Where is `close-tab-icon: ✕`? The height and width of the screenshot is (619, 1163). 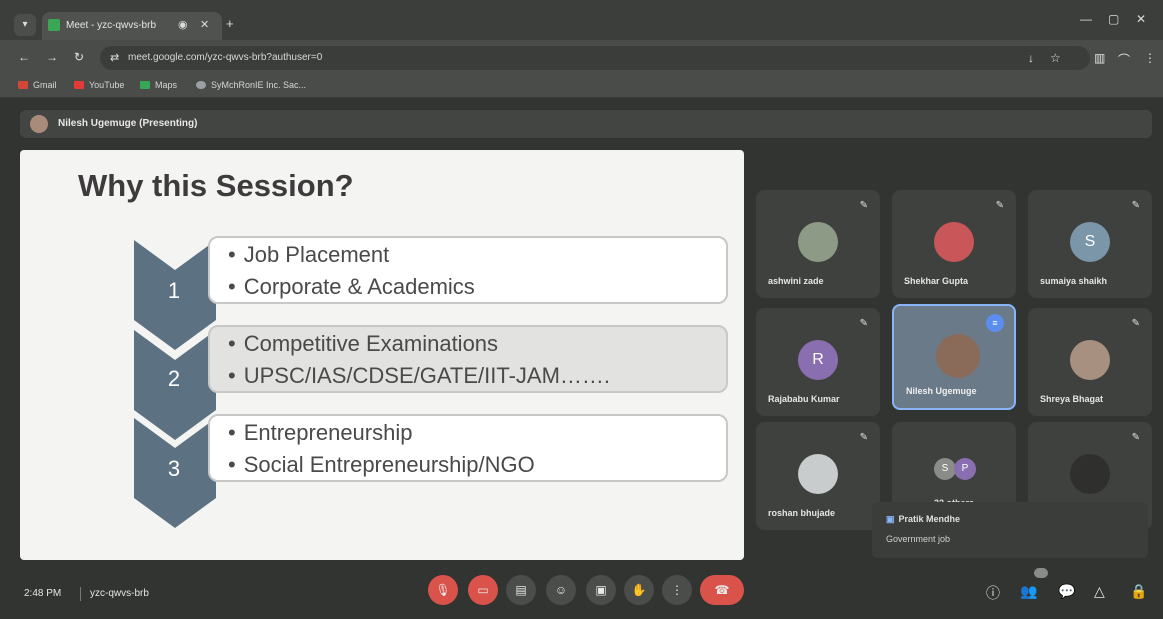 close-tab-icon: ✕ is located at coordinates (204, 24).